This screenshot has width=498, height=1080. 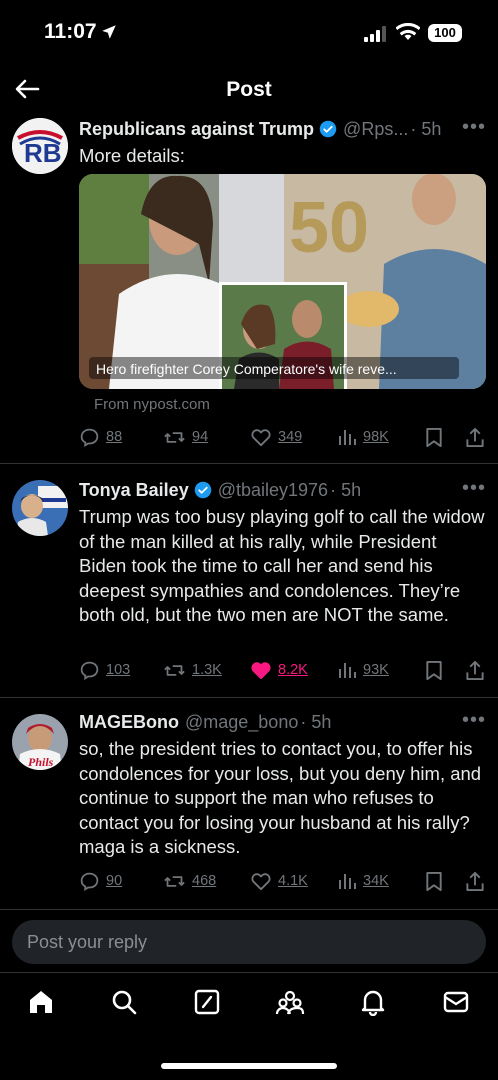 What do you see at coordinates (189, 881) in the screenshot?
I see `repost-button: 468` at bounding box center [189, 881].